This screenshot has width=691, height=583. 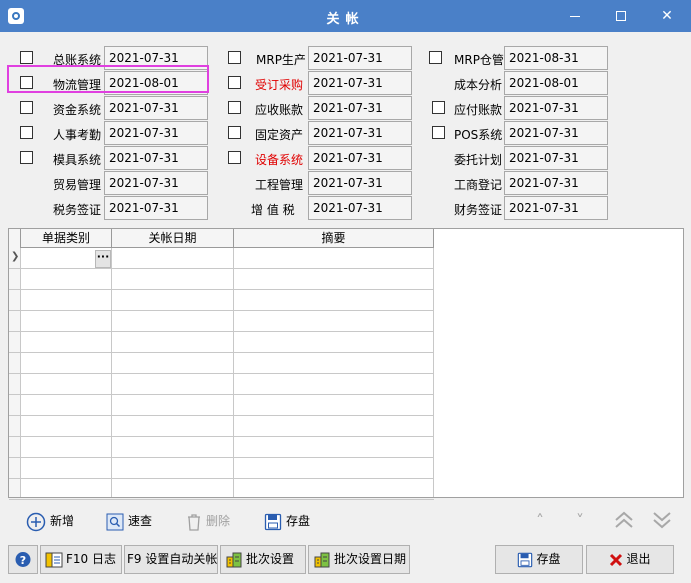 What do you see at coordinates (662, 522) in the screenshot?
I see `move-bottom-icon` at bounding box center [662, 522].